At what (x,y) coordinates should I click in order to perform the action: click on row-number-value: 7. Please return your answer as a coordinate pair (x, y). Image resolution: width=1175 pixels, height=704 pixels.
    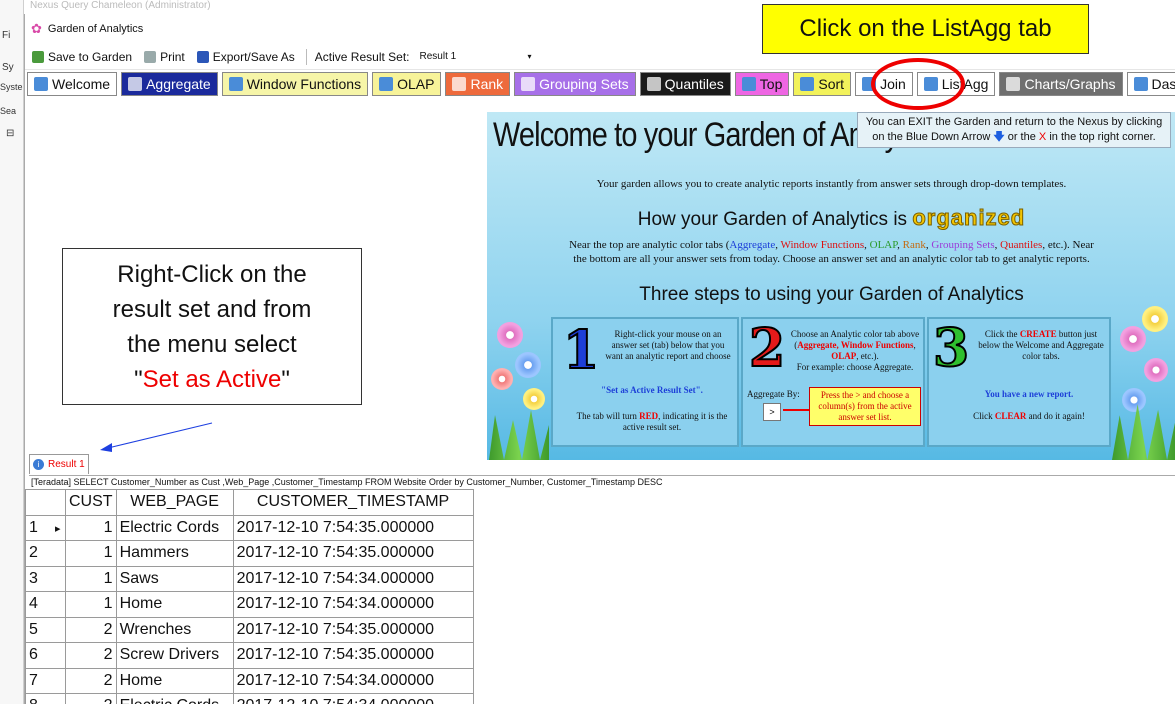
    Looking at the image, I should click on (33, 680).